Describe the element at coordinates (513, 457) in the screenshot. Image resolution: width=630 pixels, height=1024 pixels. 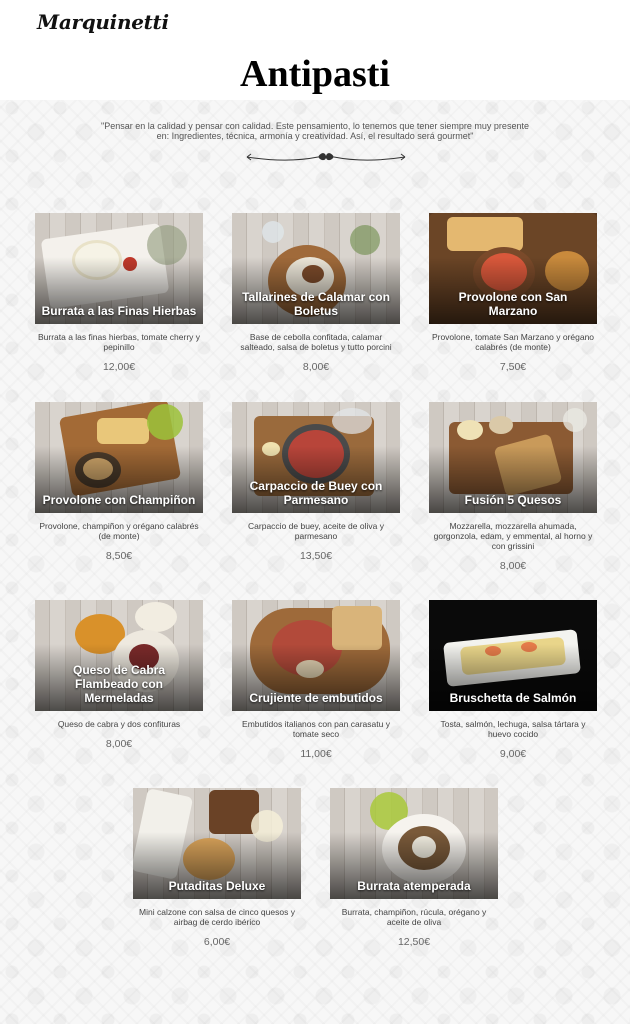
I see `dish-photo: Fusión 5 Quesos` at that location.